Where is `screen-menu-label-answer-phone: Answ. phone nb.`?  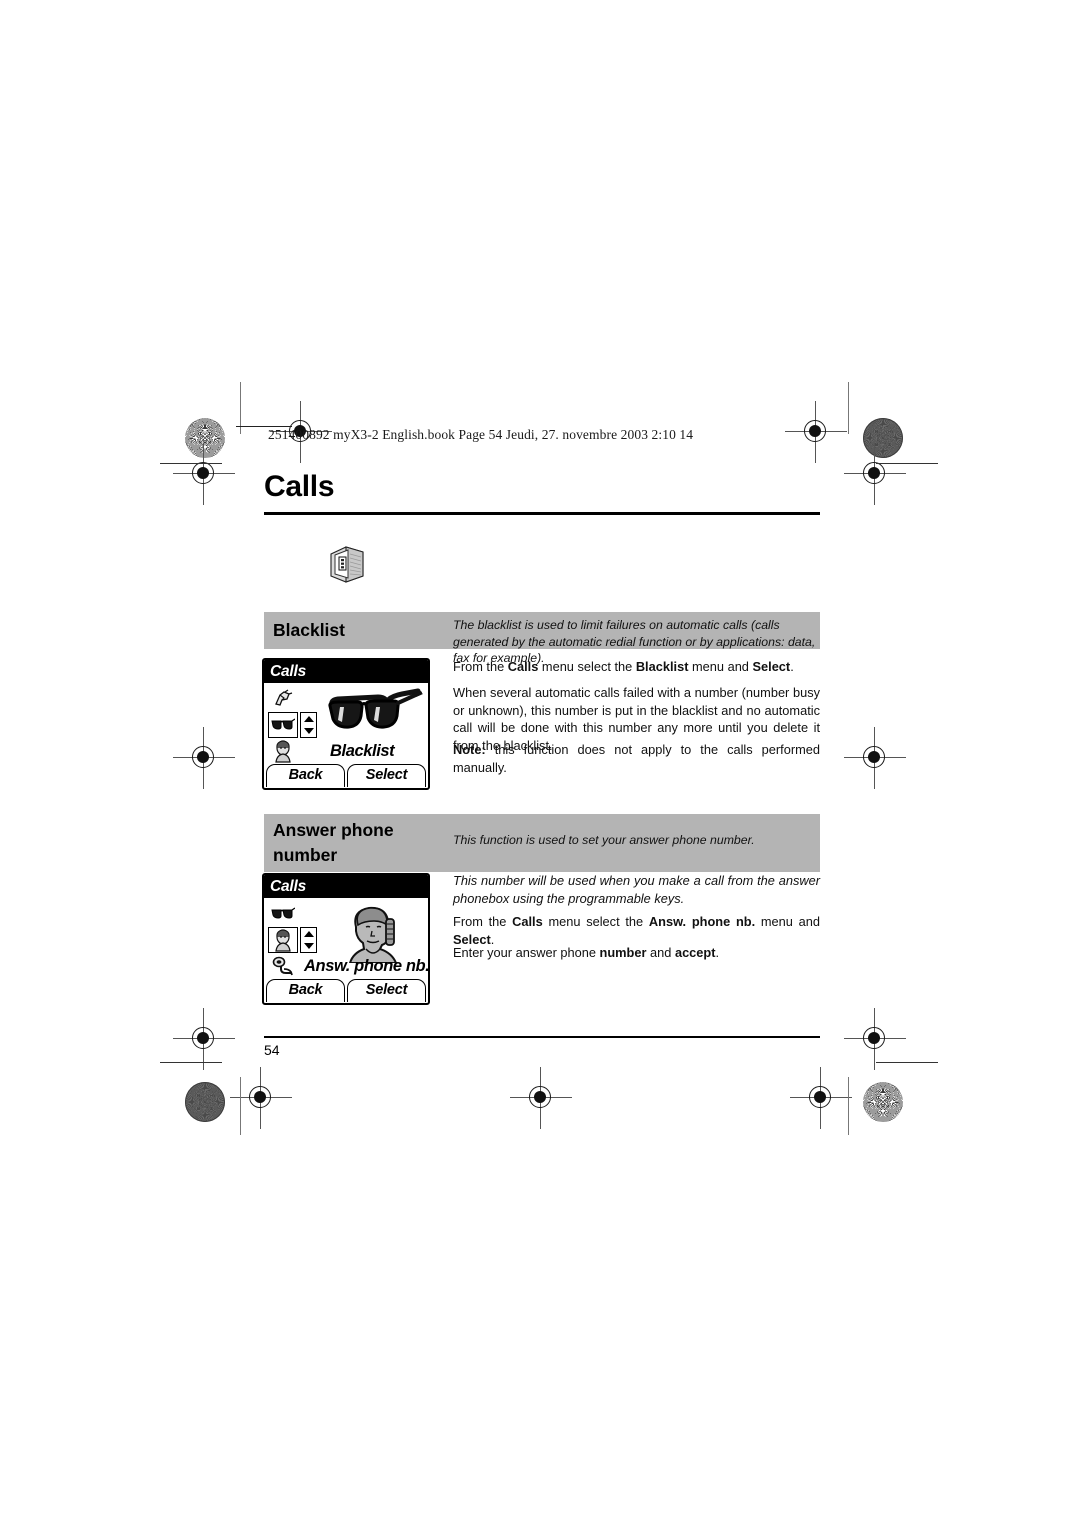
screen-menu-label-answer-phone: Answ. phone nb. is located at coordinates (367, 966).